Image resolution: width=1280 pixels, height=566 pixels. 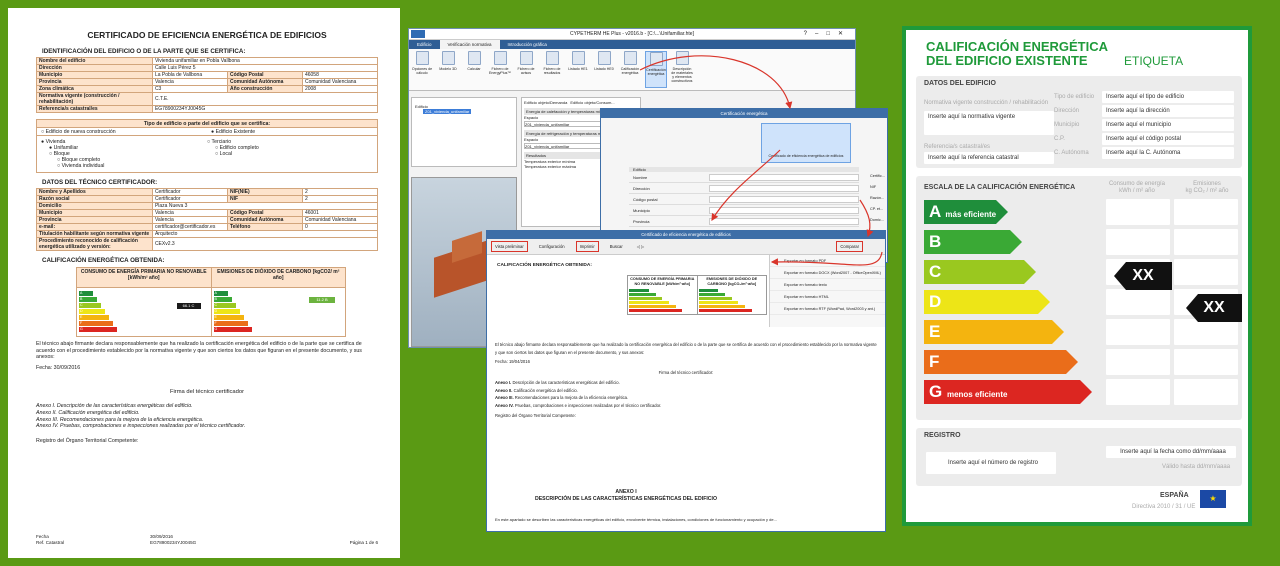 I want to click on field-input: Inserte aquí el municipio, so click(x=1168, y=125).